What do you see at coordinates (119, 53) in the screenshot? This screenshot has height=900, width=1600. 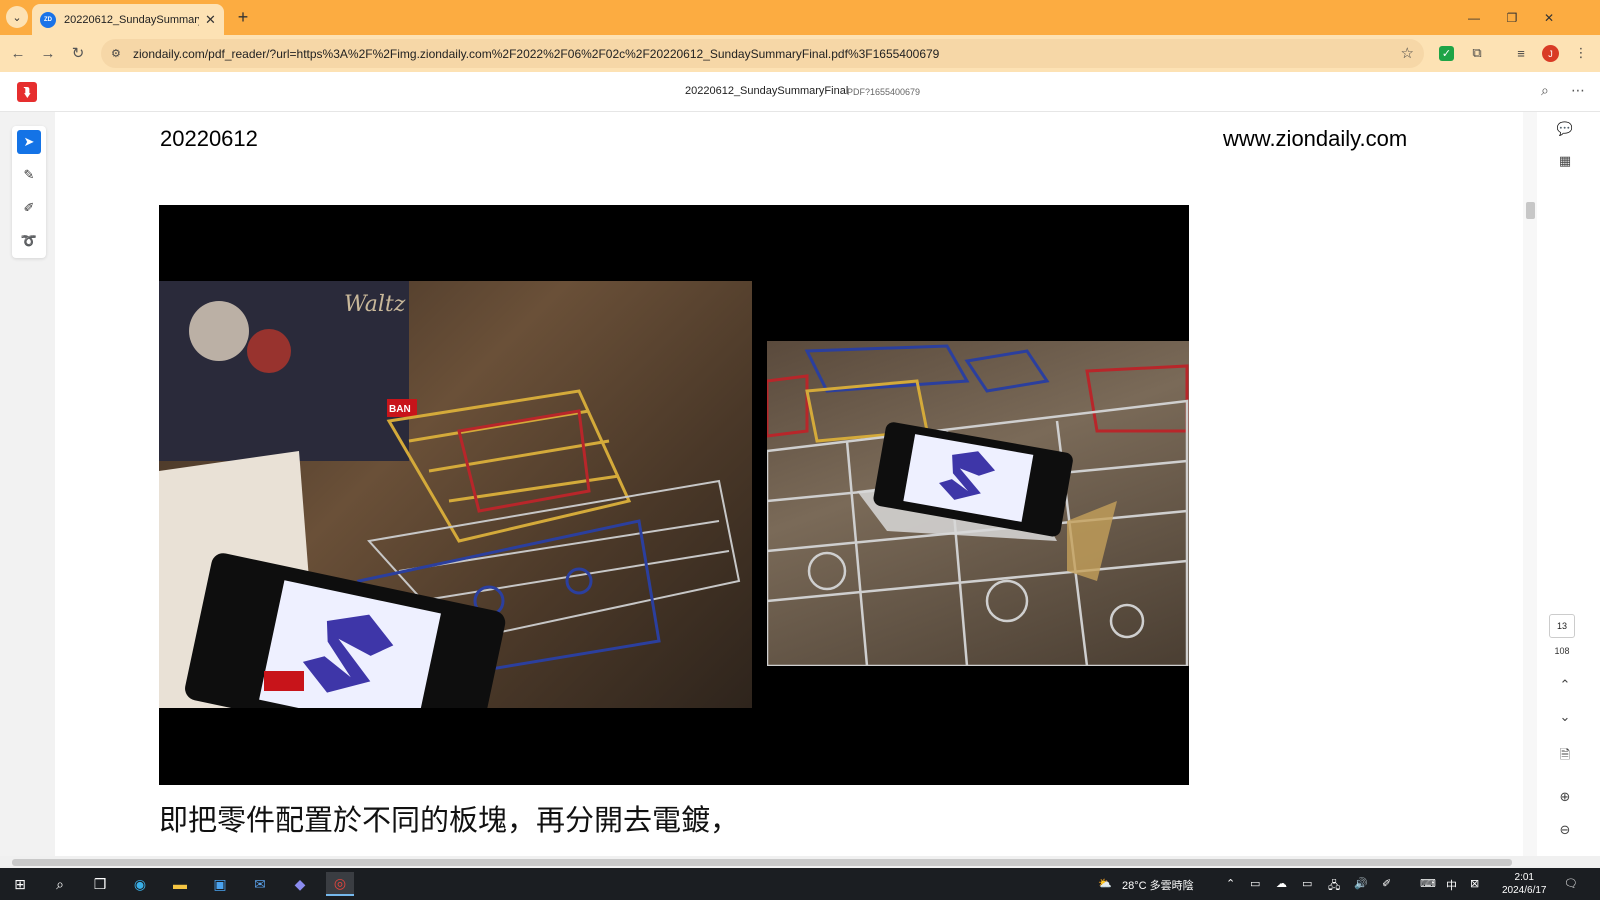 I see `site-info-icon: ⚙` at bounding box center [119, 53].